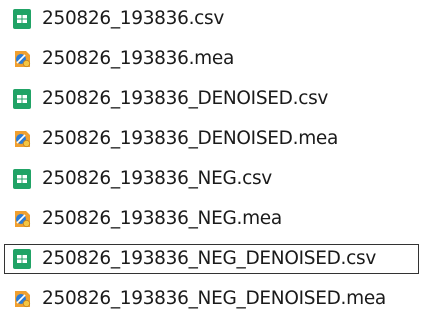 This screenshot has width=432, height=333. I want to click on file-name: 250826_193836.mea, so click(138, 58).